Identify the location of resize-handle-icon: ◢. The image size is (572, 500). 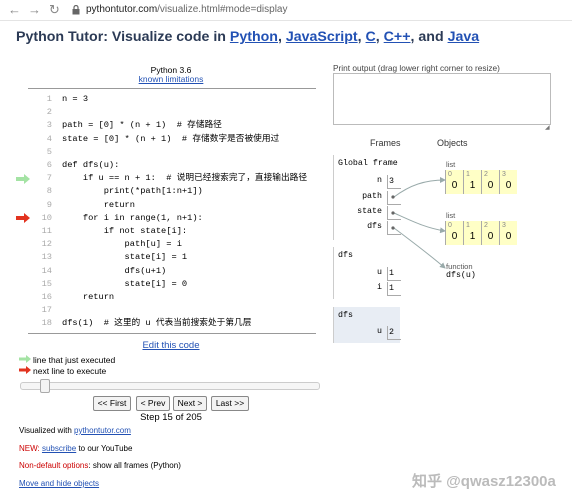
(547, 127).